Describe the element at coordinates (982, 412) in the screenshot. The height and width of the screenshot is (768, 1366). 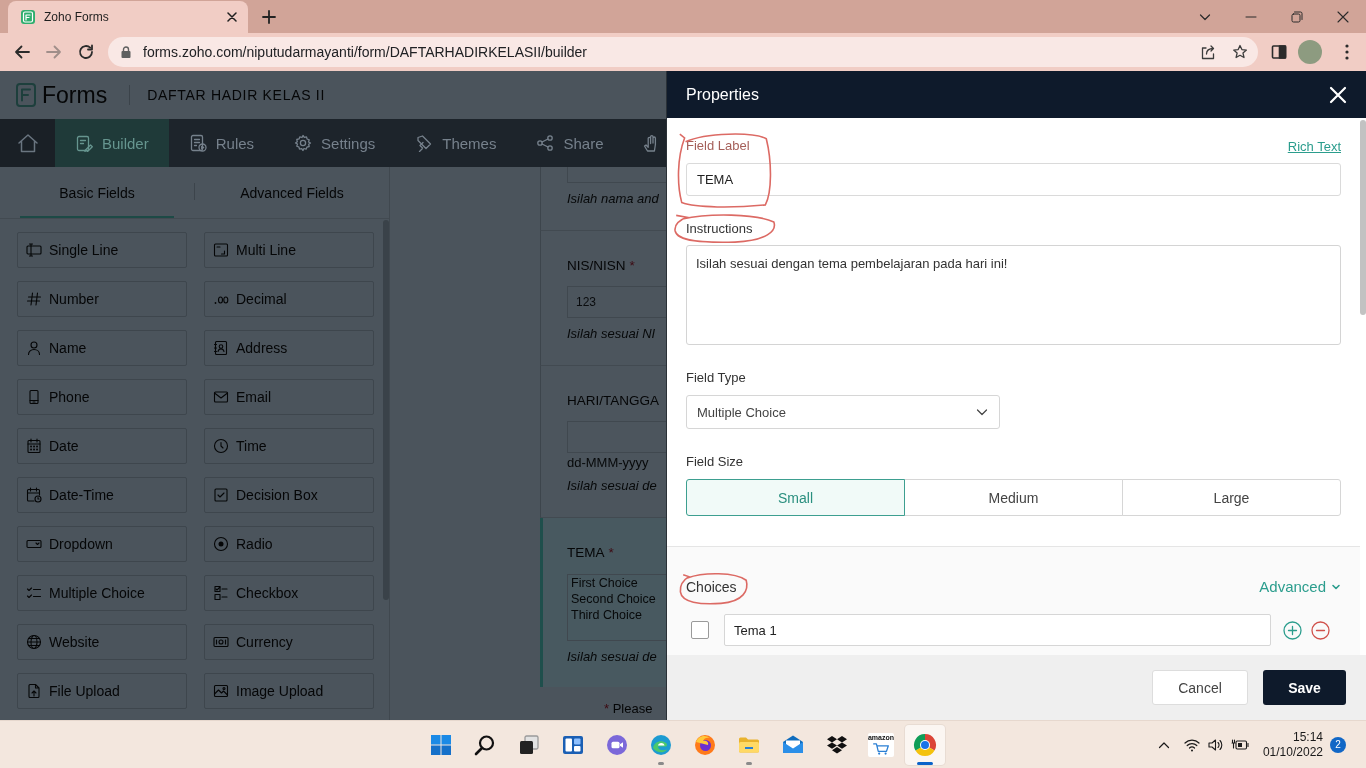
I see `chevron-down-icon` at that location.